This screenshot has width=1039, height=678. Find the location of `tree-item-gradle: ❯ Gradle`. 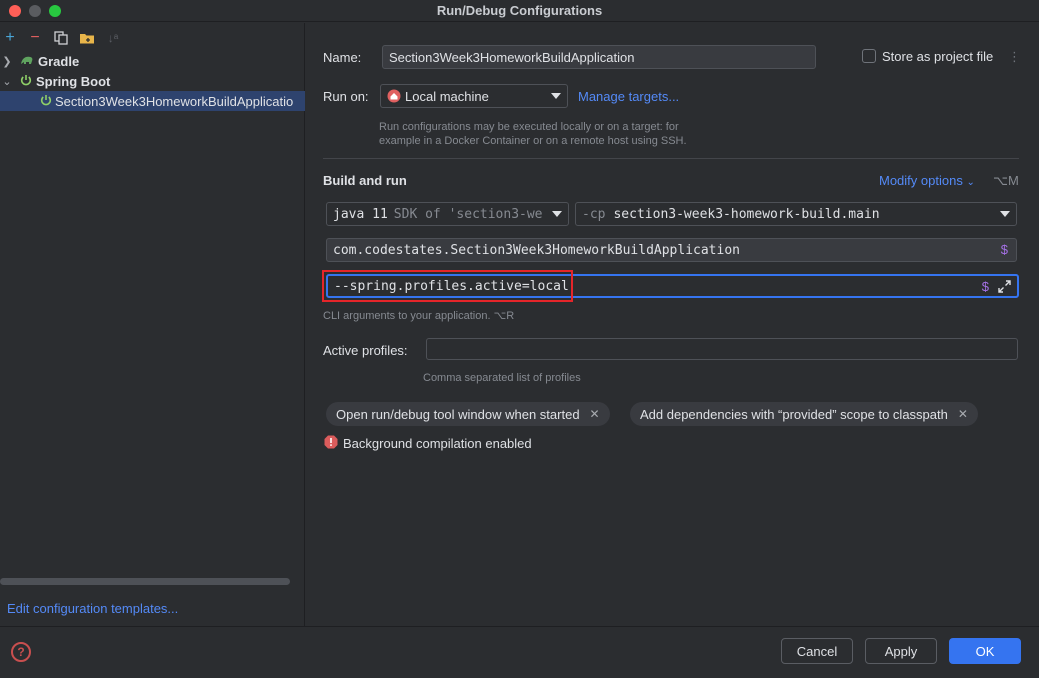

tree-item-gradle: ❯ Gradle is located at coordinates (152, 61).